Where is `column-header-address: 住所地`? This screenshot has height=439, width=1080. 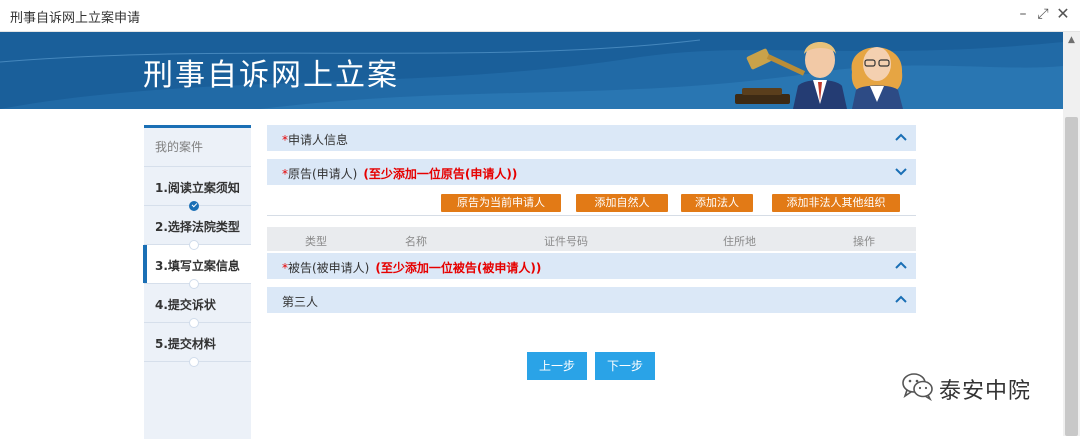
column-header-address: 住所地 is located at coordinates (739, 241).